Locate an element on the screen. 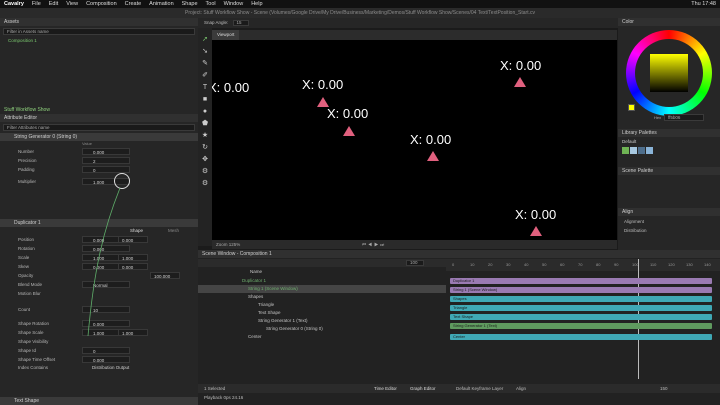 The height and width of the screenshot is (405, 720). ruler-tick: 20 is located at coordinates (490, 264).